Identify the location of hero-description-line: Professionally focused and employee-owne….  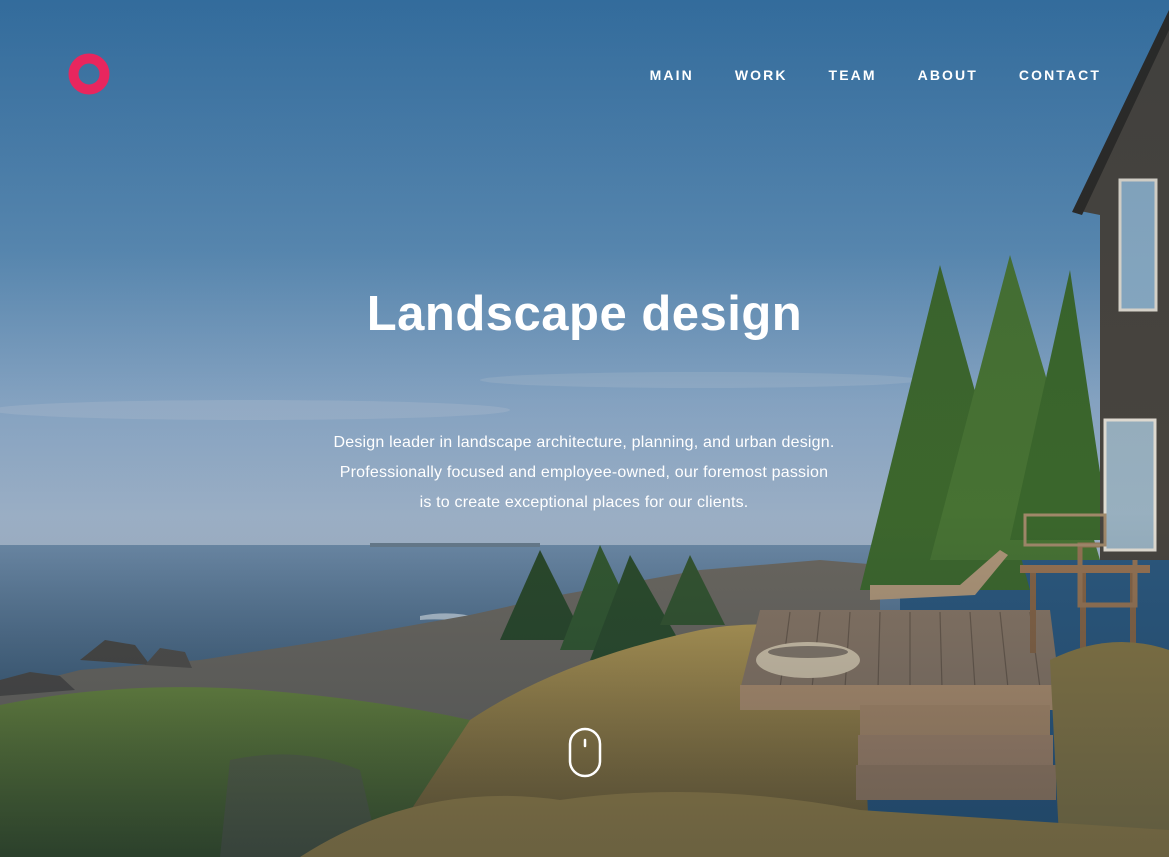
(584, 472).